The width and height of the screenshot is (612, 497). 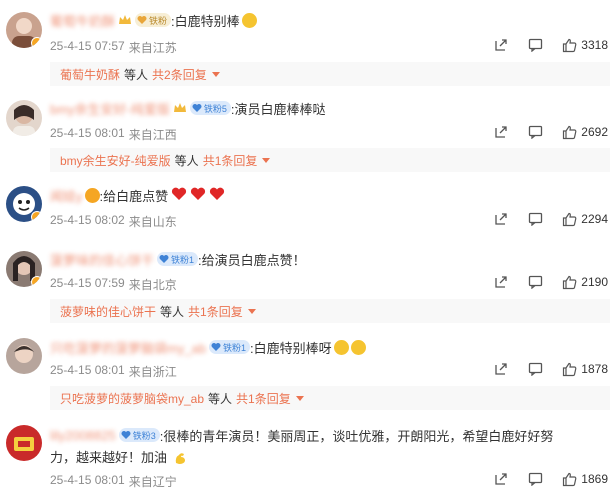 I want to click on fan-badge: 铁粉3, so click(x=139, y=435).